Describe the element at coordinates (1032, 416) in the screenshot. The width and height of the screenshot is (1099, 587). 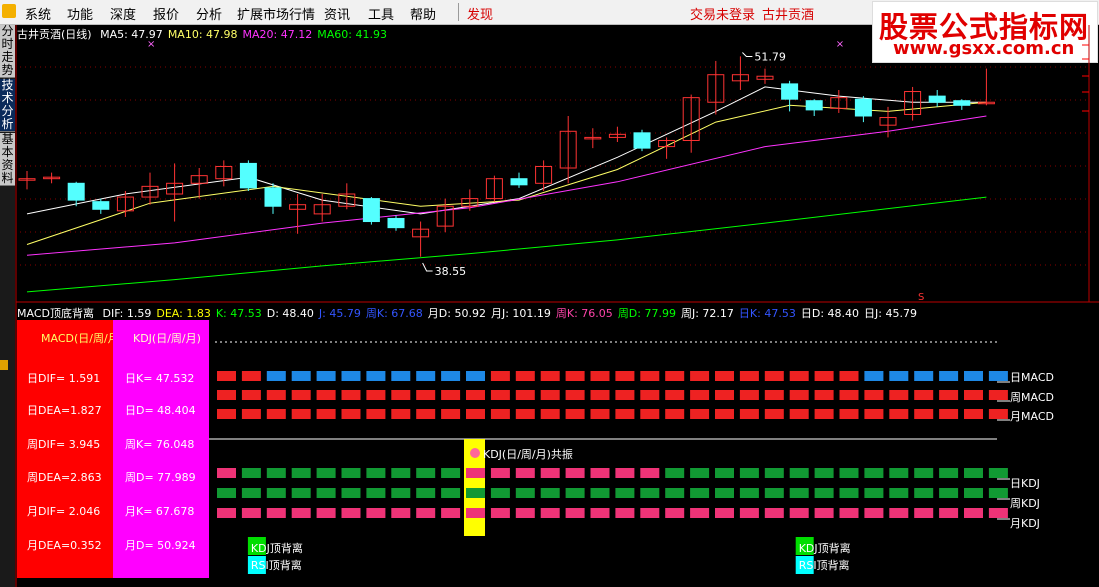
I see `label-monthly-macd: 月MACD` at that location.